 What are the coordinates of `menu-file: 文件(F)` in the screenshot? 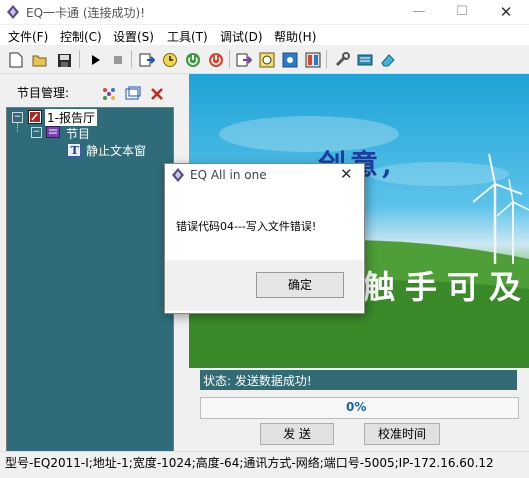 It's located at (28, 36).